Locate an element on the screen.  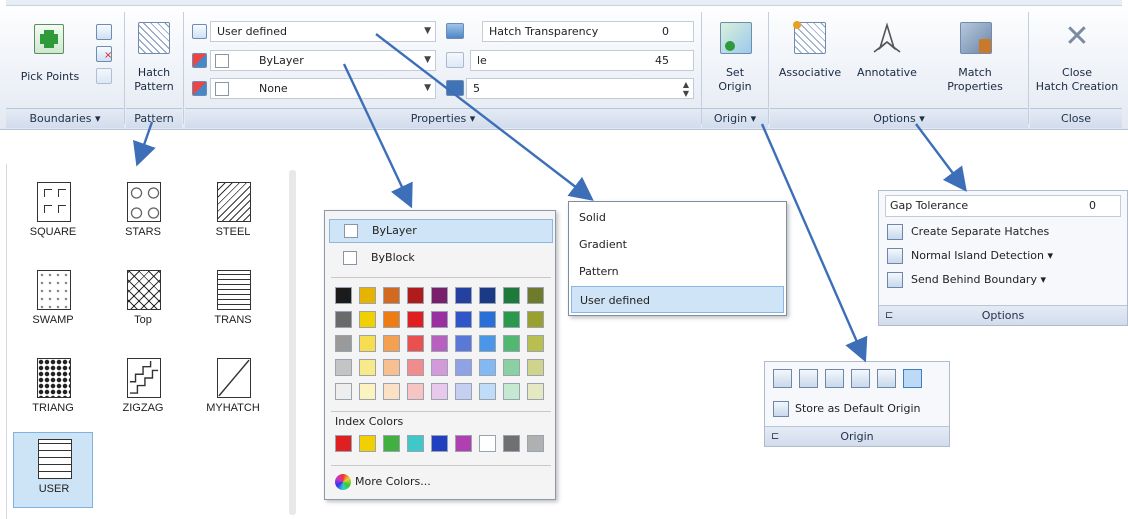
annotative-button: Annotative is located at coordinates (887, 60).